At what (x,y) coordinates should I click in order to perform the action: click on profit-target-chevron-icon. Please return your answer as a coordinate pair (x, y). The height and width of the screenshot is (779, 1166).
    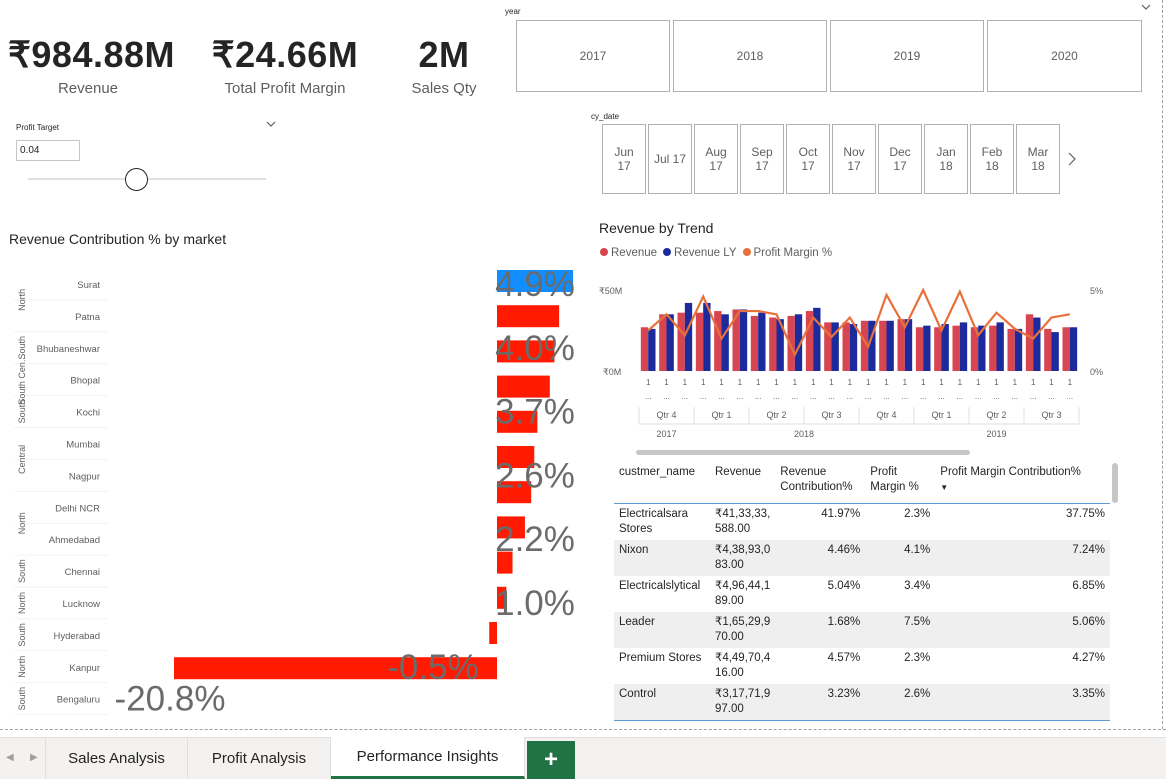
    Looking at the image, I should click on (271, 125).